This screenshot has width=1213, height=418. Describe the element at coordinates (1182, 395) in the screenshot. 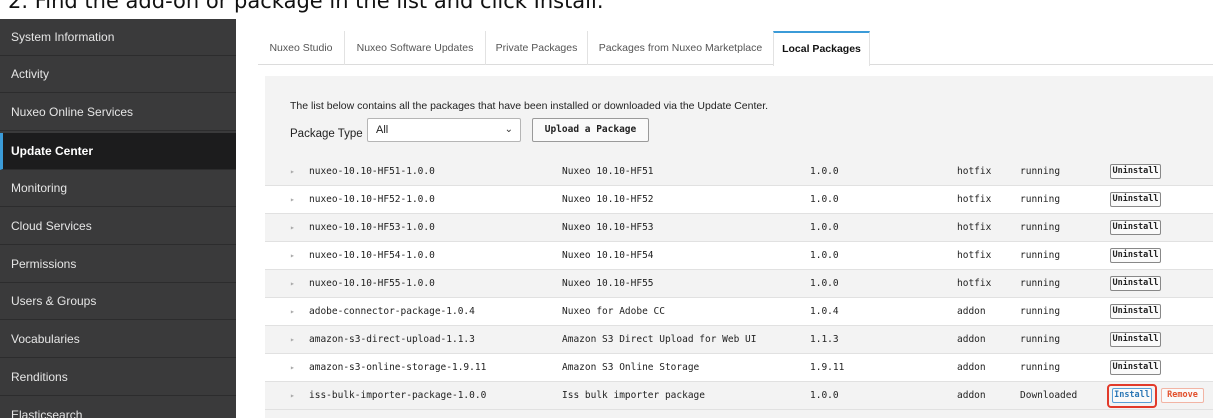

I see `remove-button: Remove` at that location.